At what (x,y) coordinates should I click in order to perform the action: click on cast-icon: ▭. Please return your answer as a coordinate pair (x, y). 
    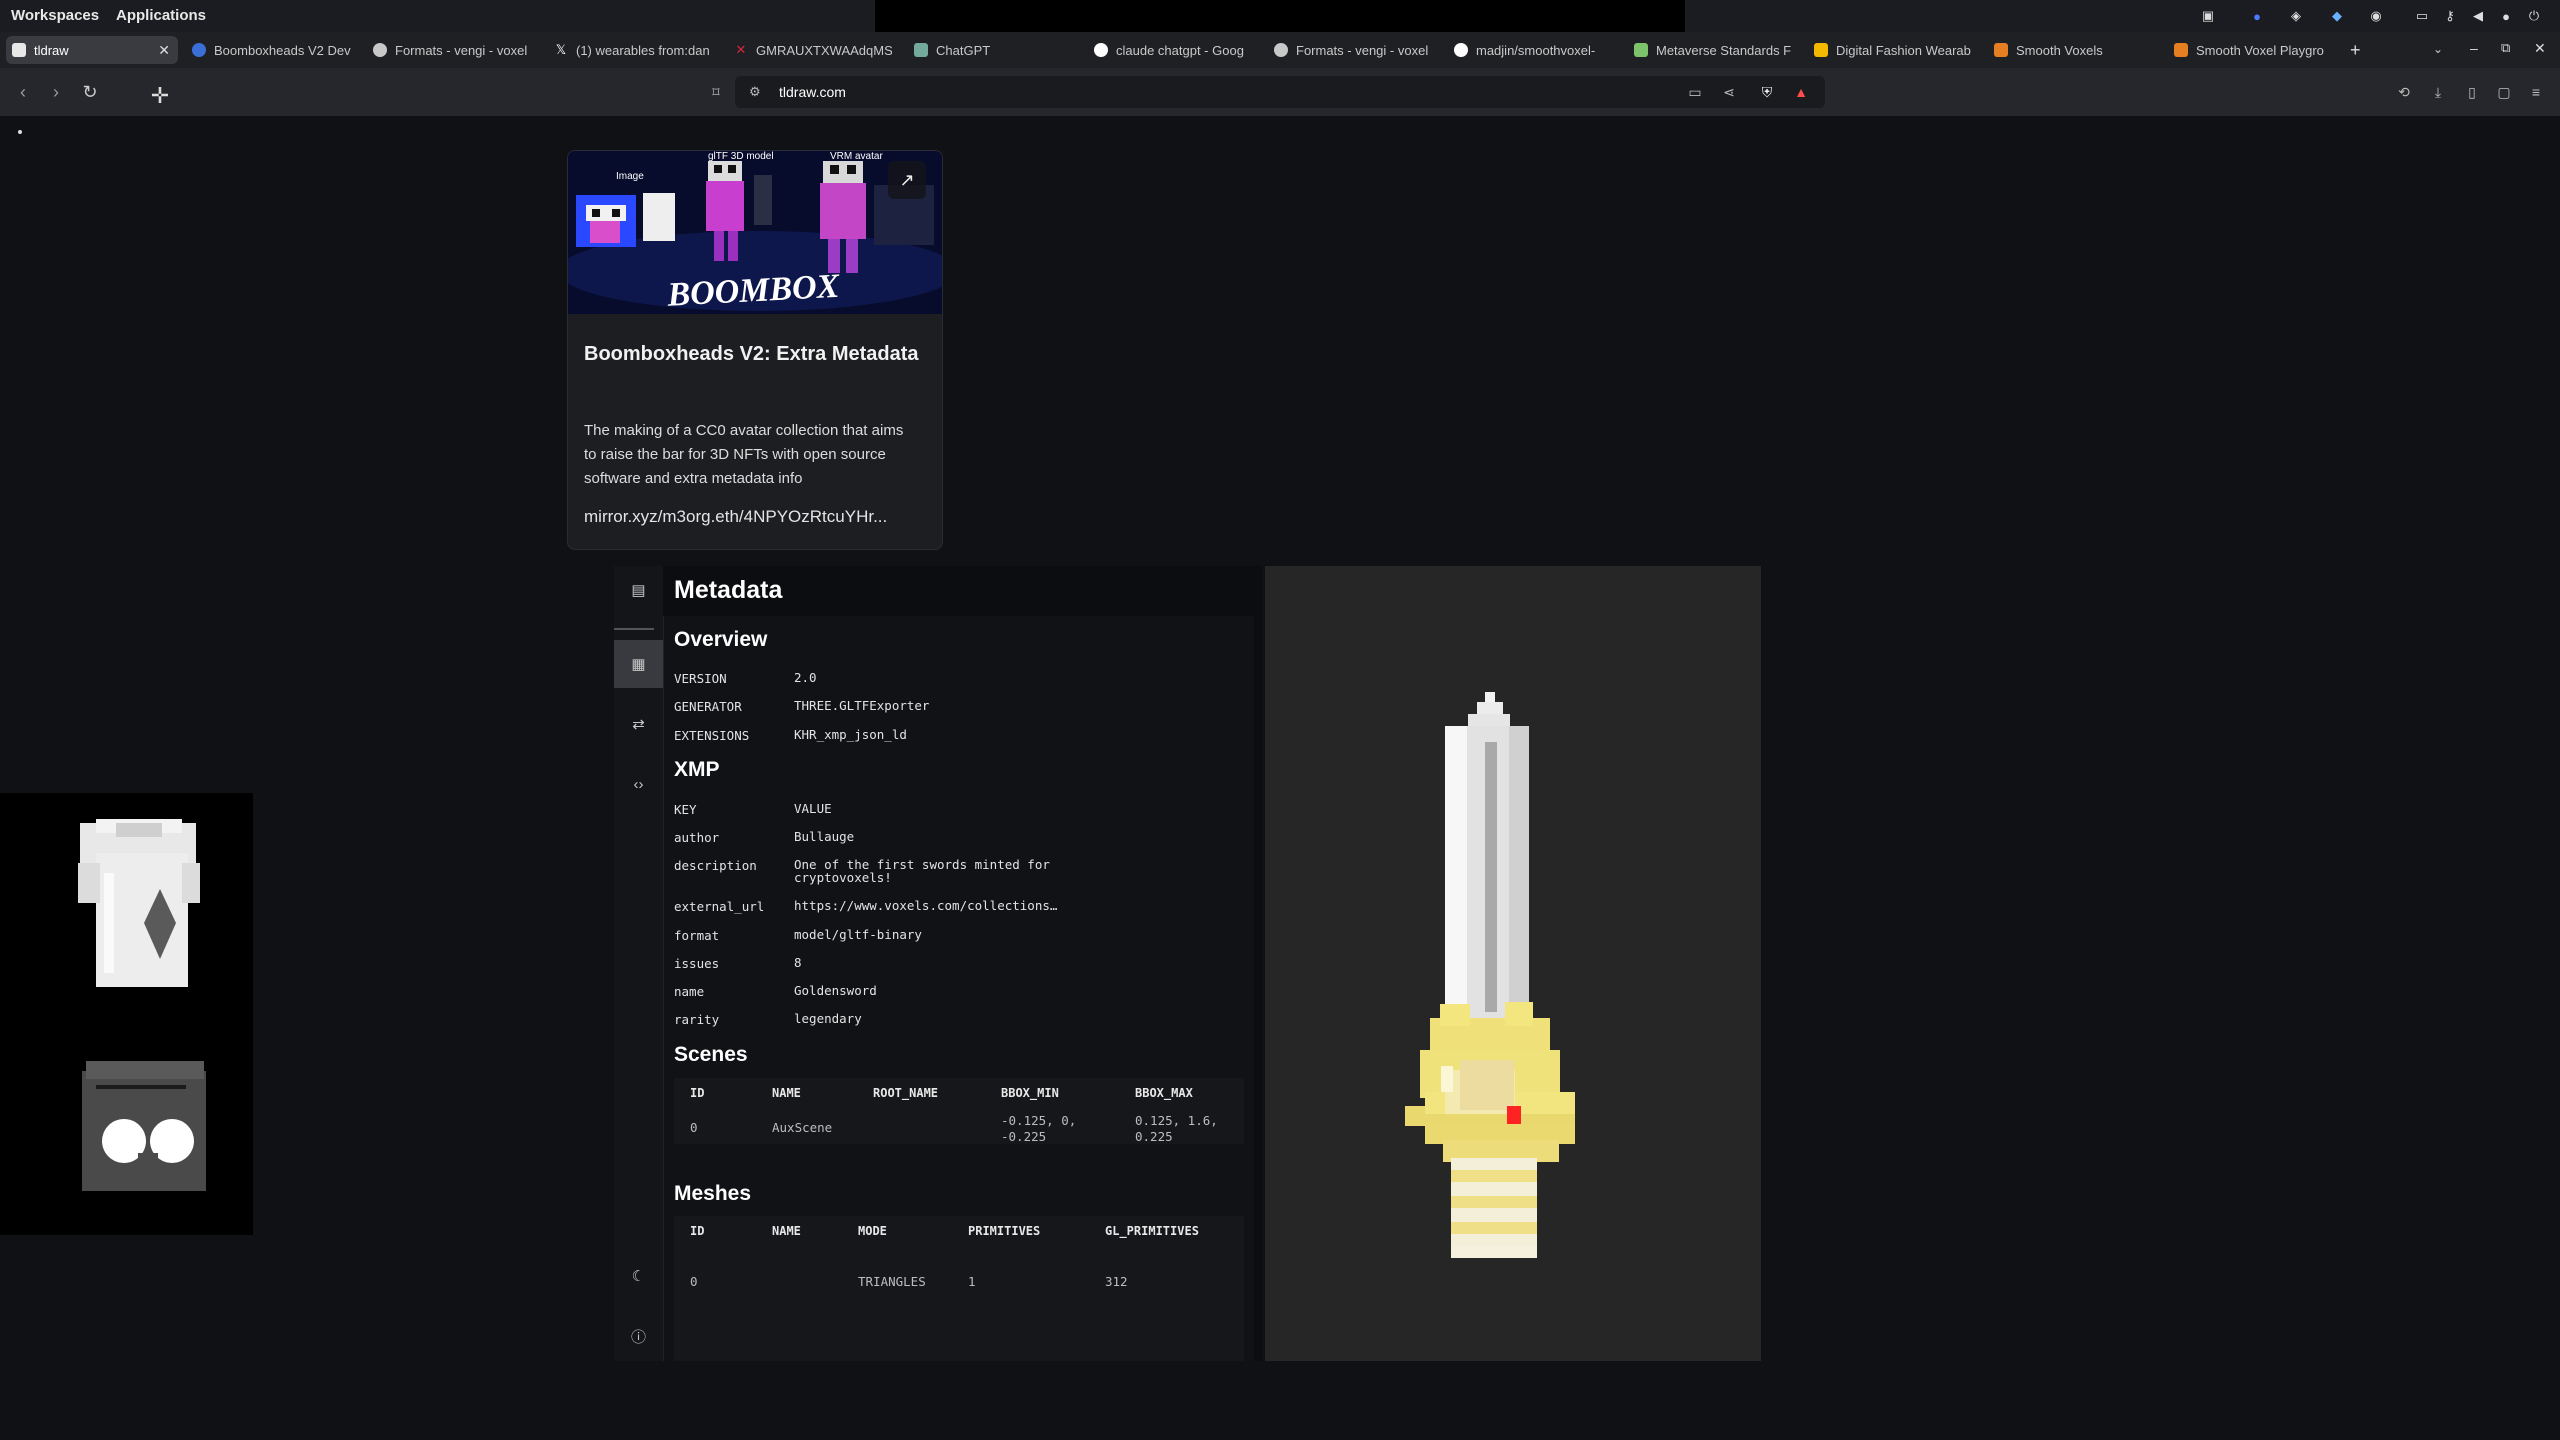
    Looking at the image, I should click on (1695, 92).